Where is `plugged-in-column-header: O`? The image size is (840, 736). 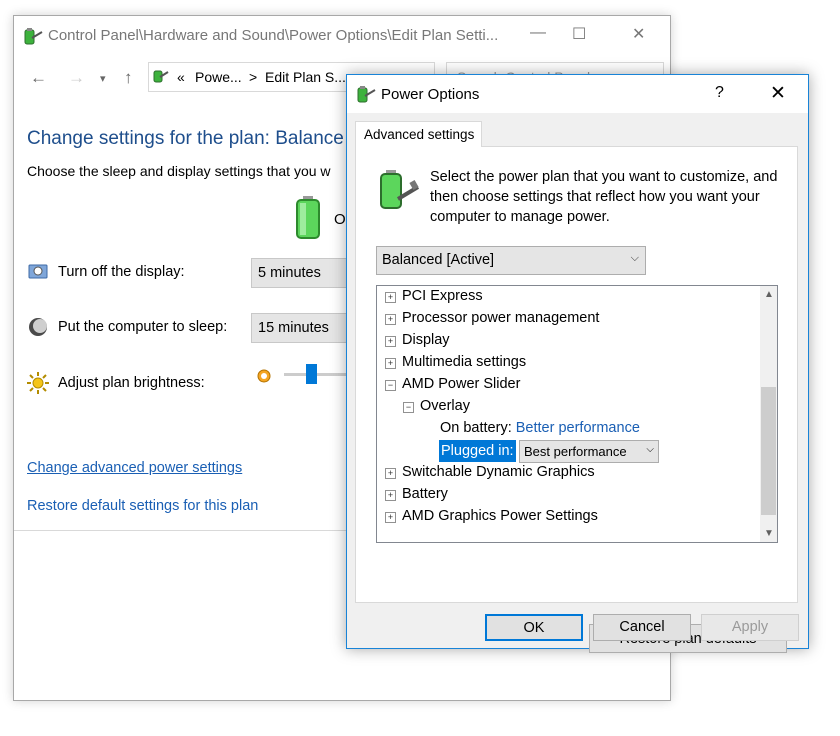 plugged-in-column-header: O is located at coordinates (340, 219).